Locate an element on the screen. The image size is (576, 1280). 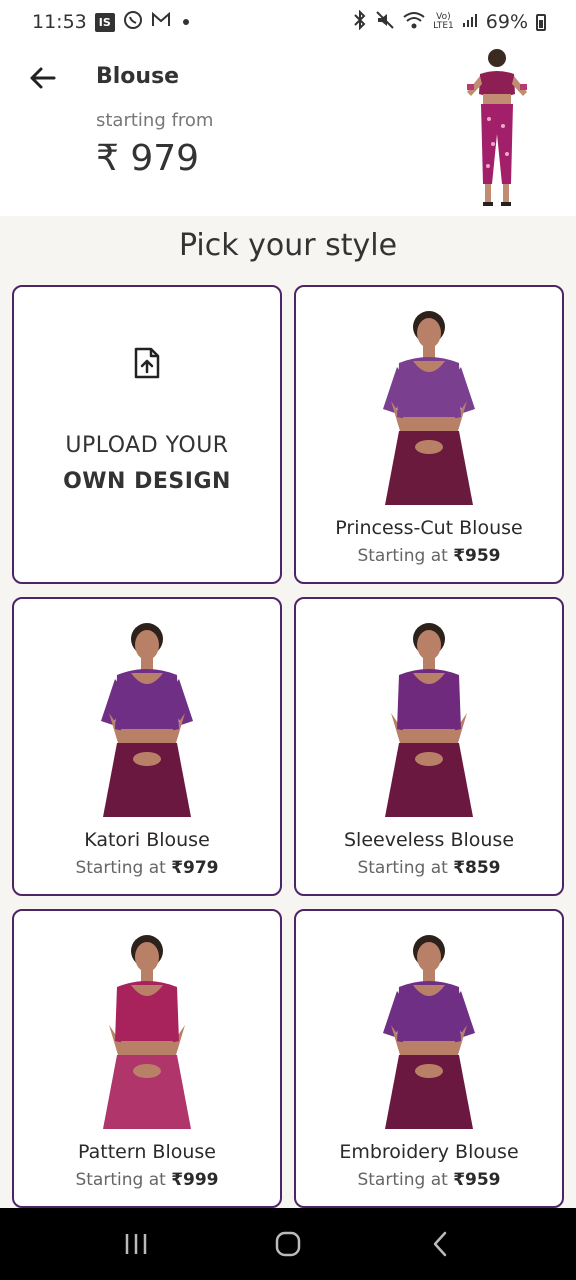
back-button is located at coordinates (42, 78).